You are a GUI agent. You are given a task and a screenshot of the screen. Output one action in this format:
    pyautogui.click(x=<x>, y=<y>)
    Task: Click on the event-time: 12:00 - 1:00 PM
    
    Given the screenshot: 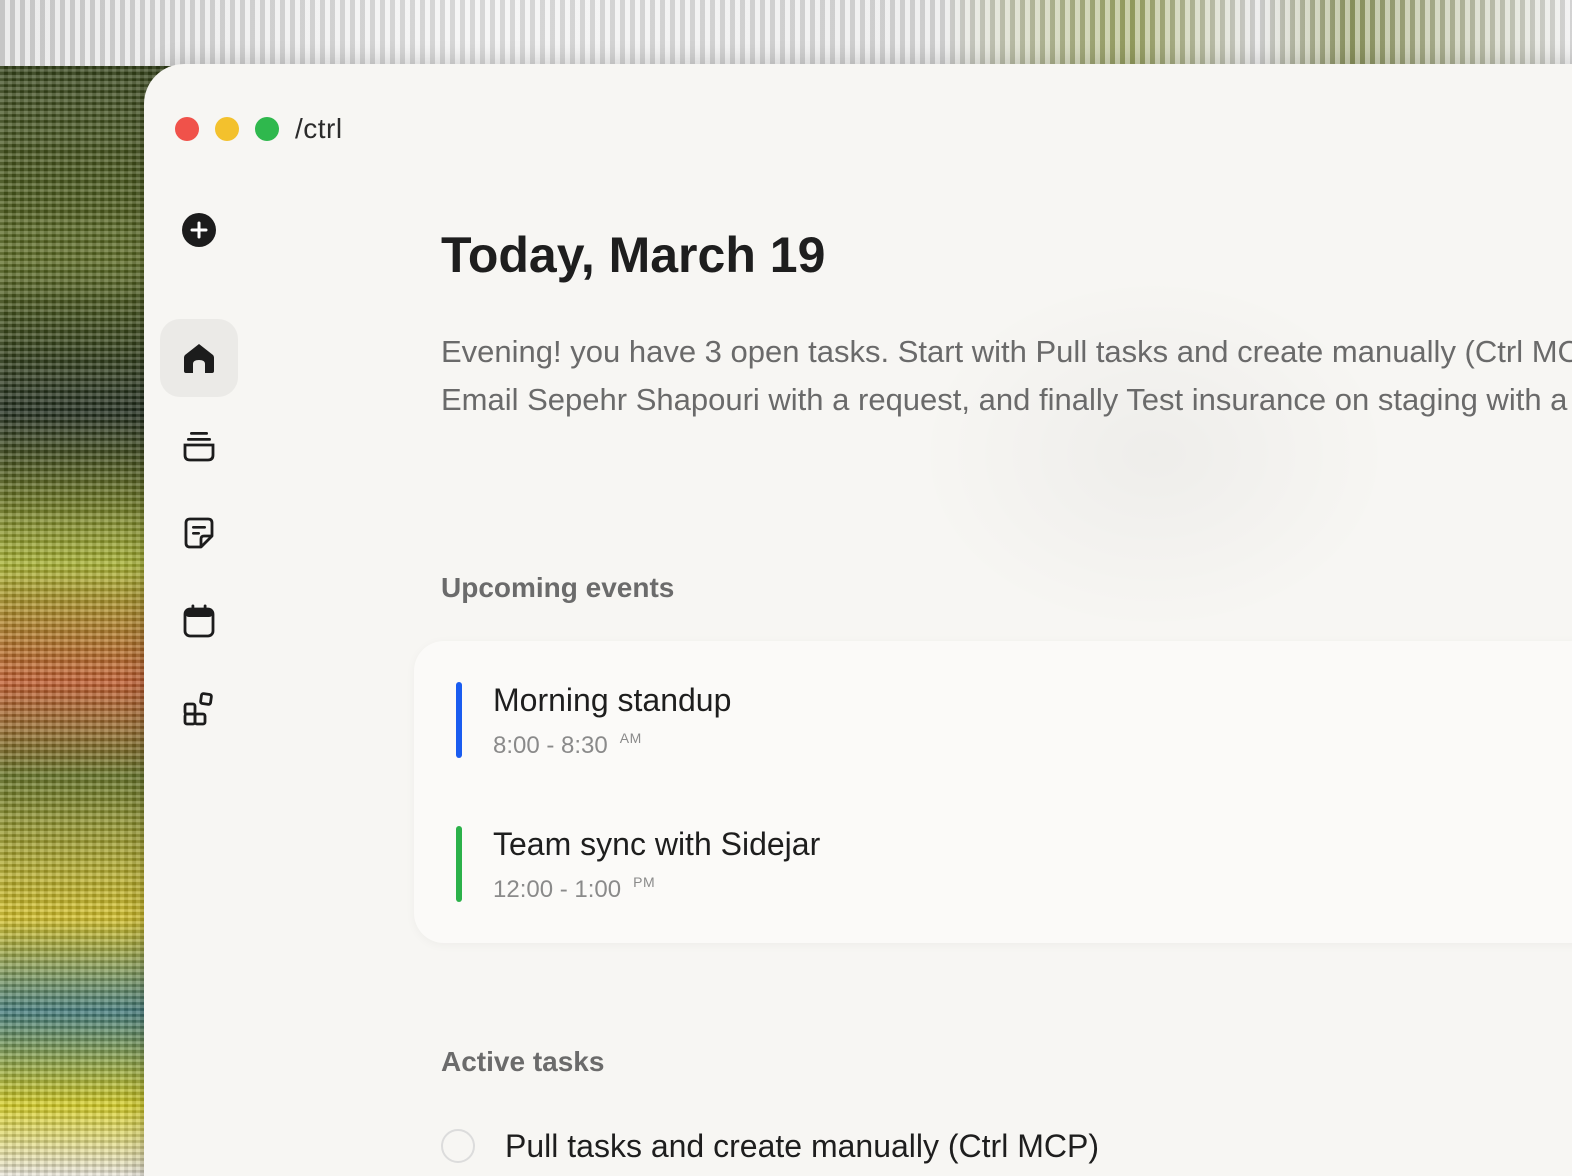 What is the action you would take?
    pyautogui.click(x=574, y=888)
    